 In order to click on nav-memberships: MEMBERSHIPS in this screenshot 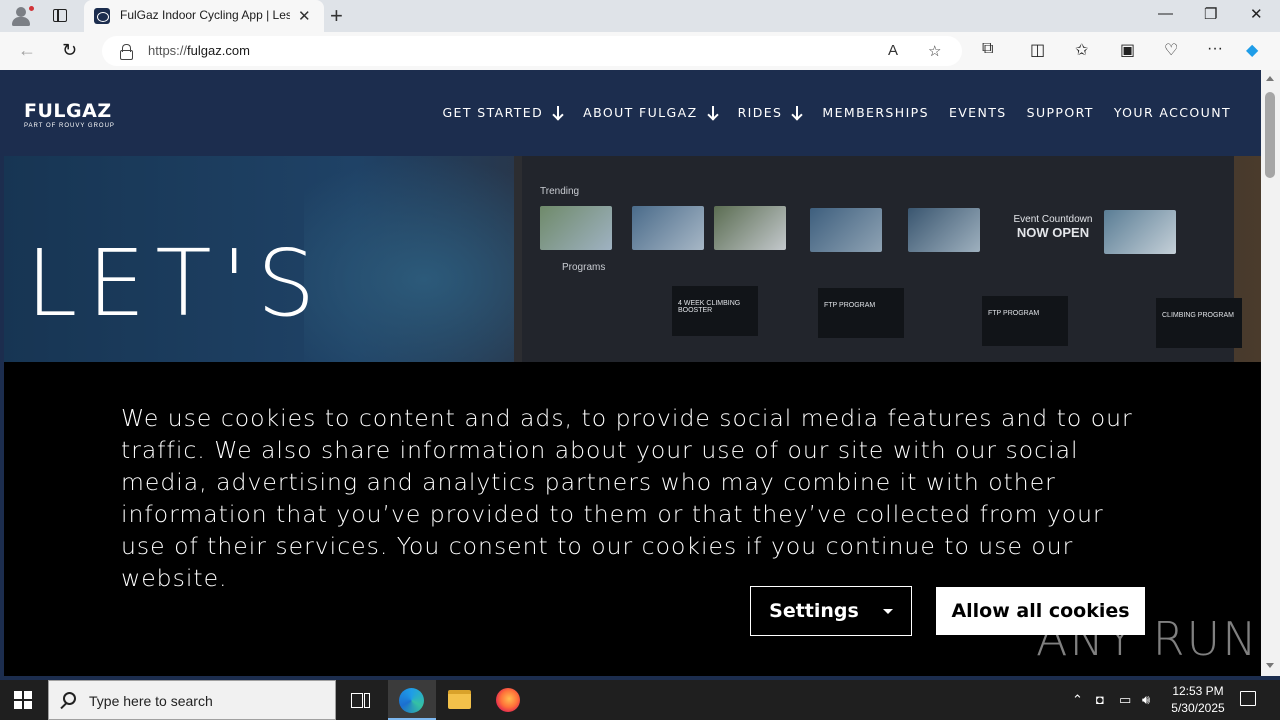, I will do `click(875, 112)`.